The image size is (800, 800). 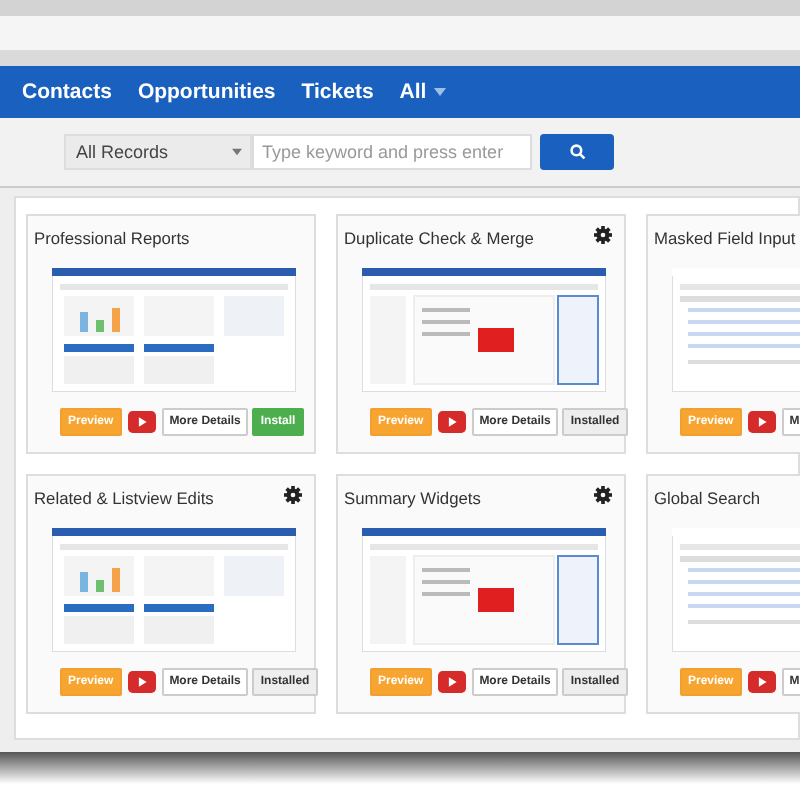 I want to click on card-title: Masked Field Input, so click(x=725, y=240).